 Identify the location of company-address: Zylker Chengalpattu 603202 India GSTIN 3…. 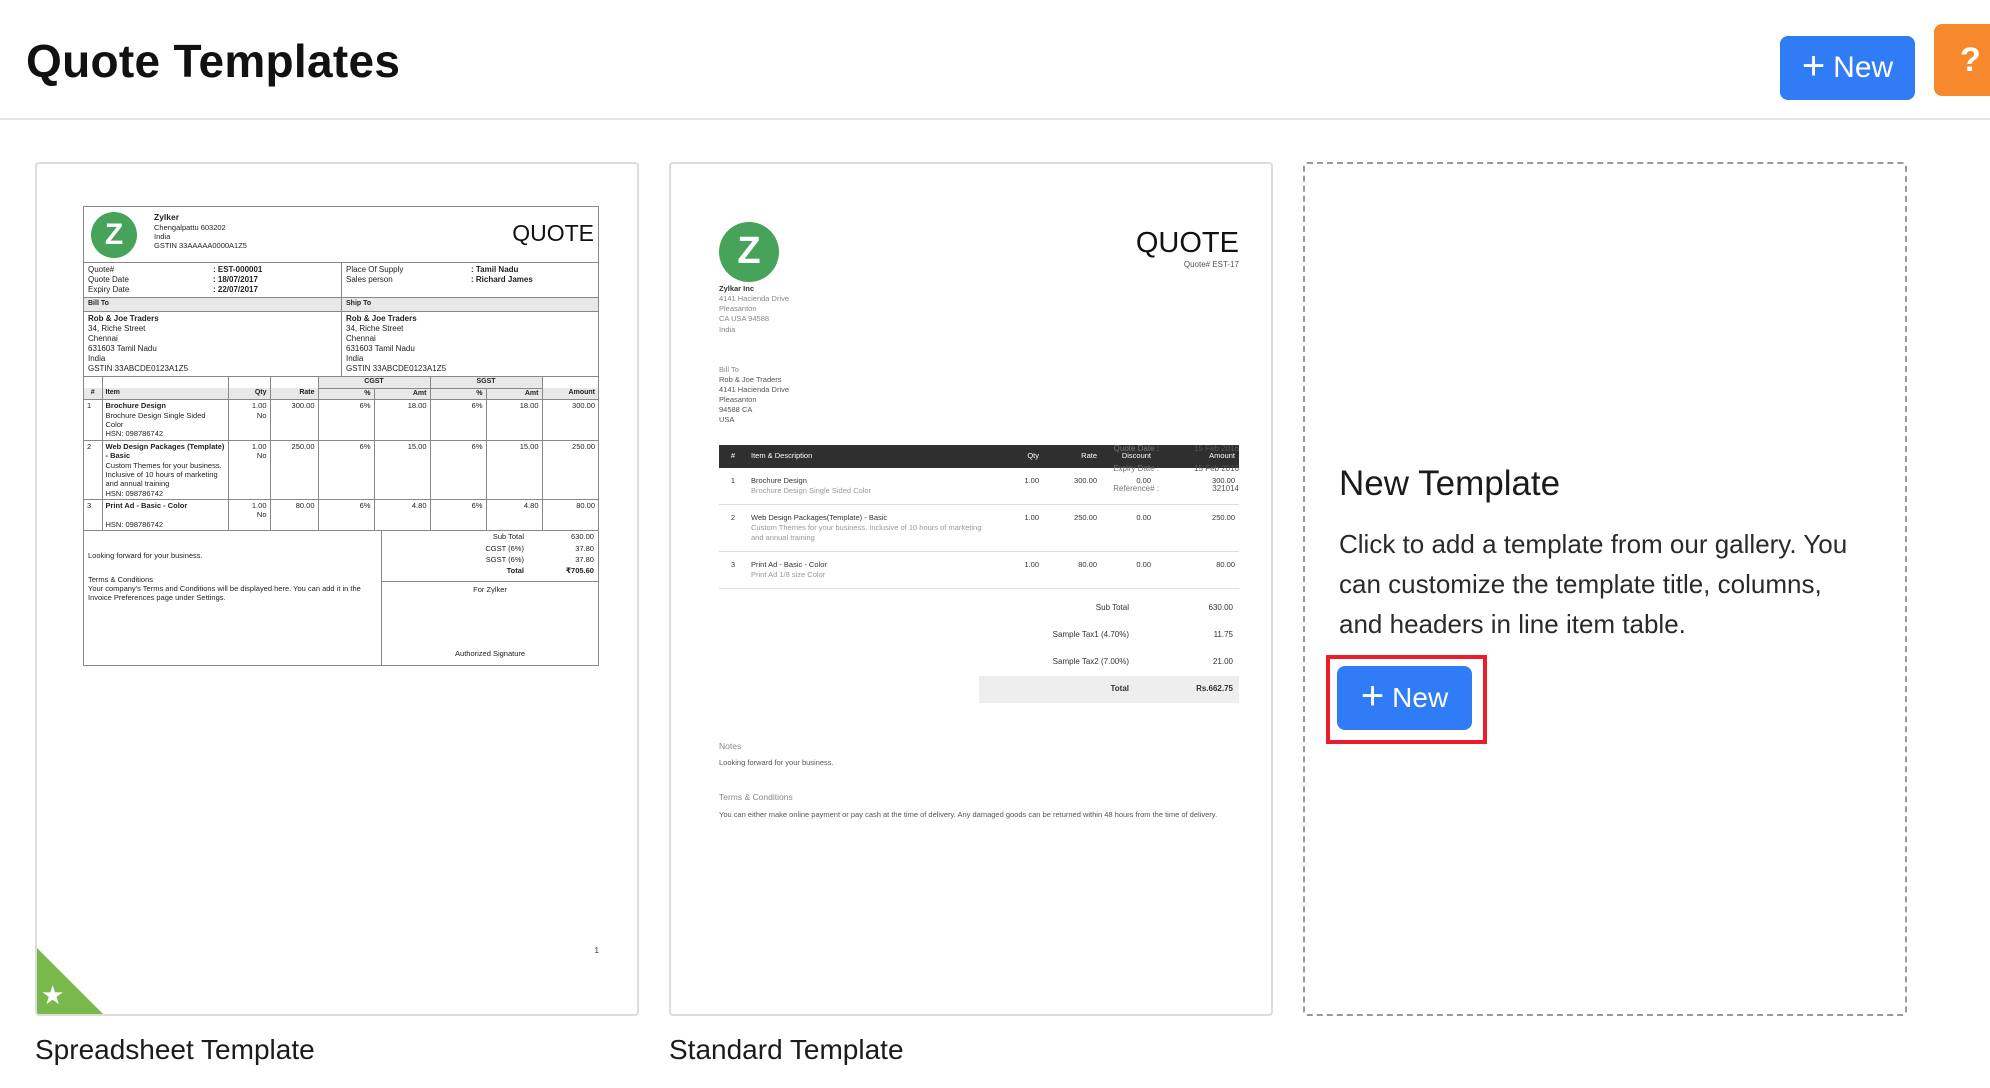
(200, 231).